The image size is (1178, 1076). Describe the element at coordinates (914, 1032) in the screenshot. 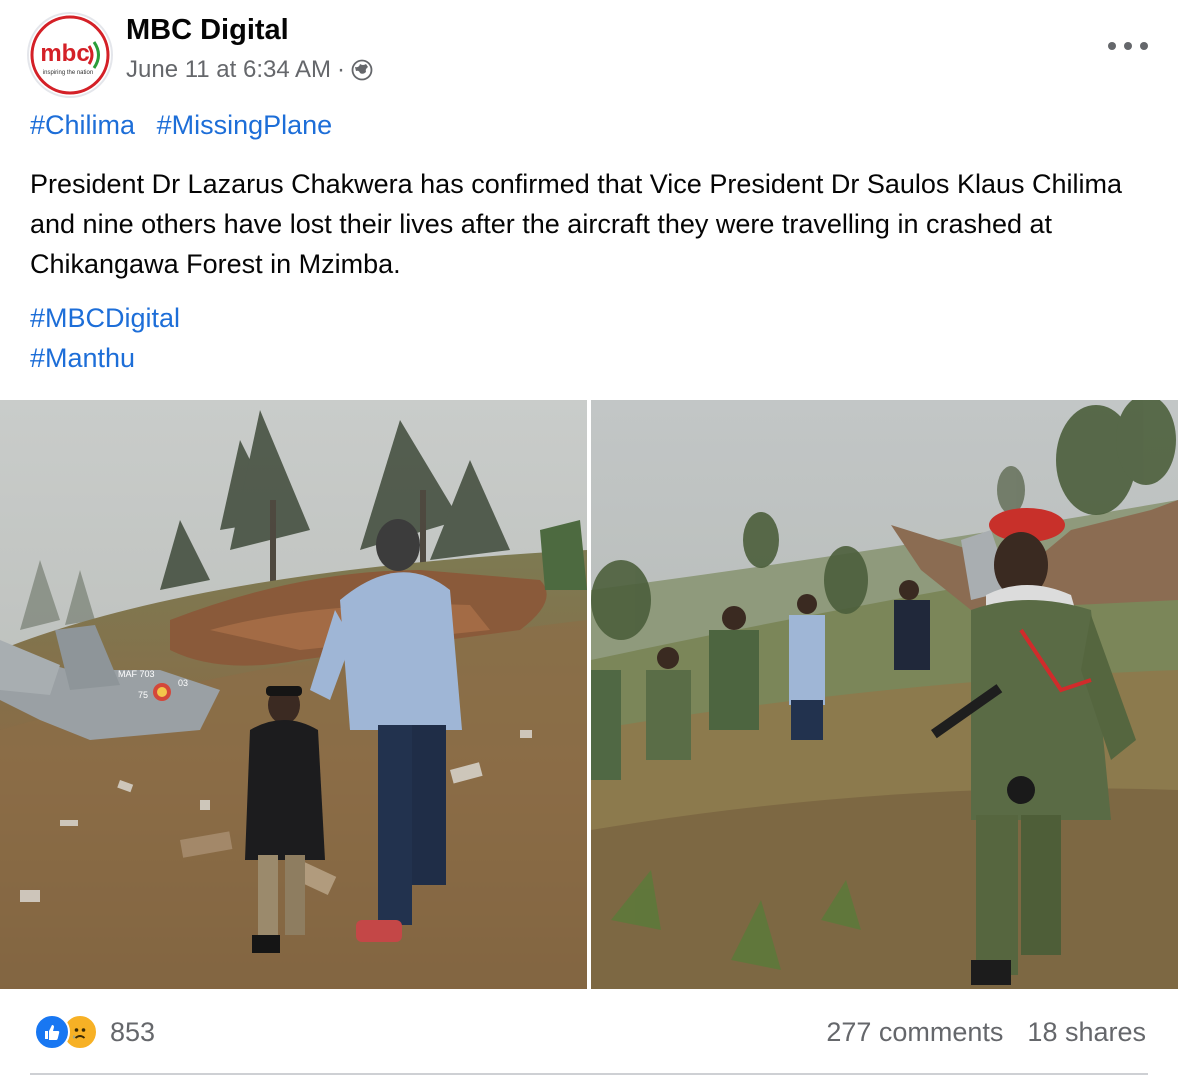

I see `comments-count: 277 comments` at that location.